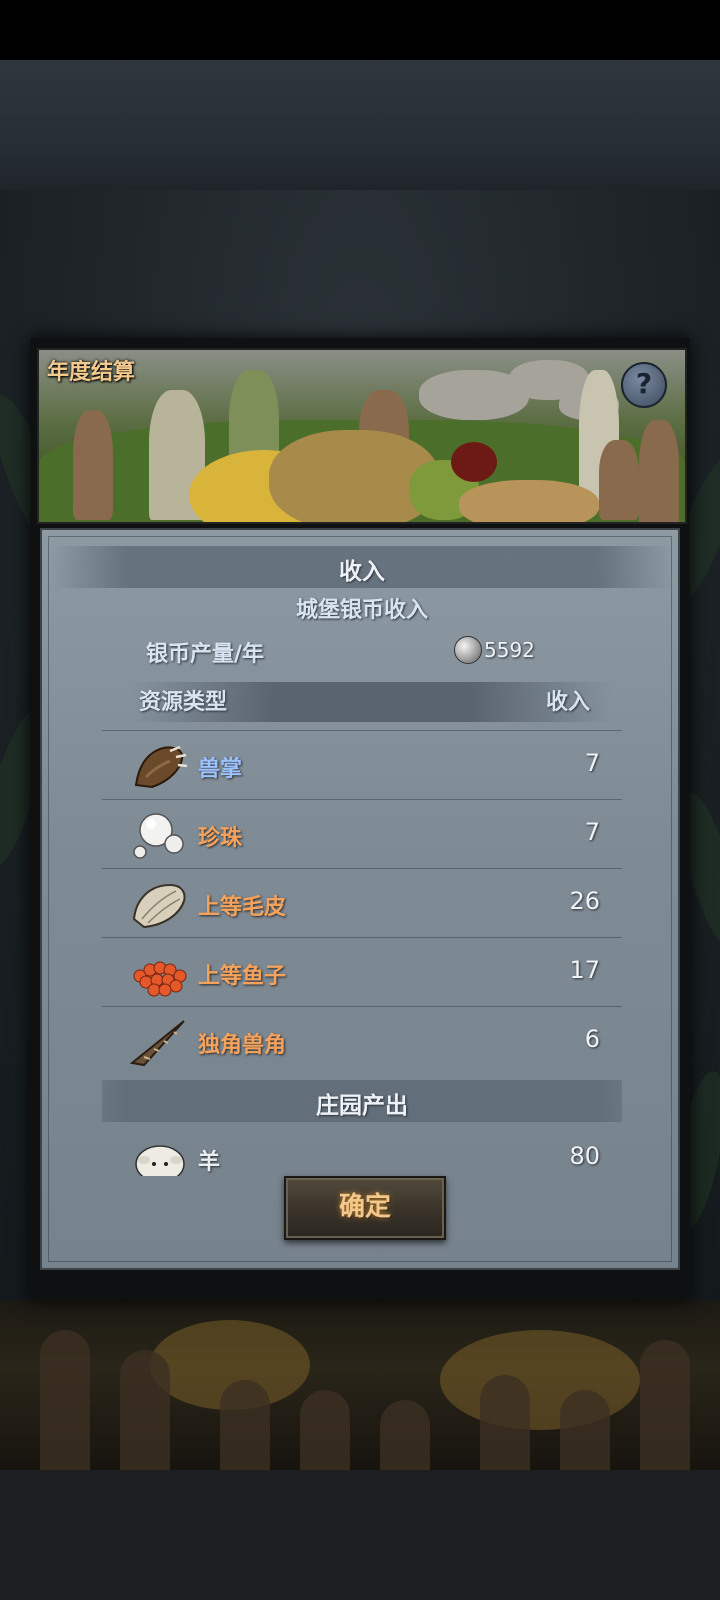 This screenshot has width=720, height=1600. What do you see at coordinates (158, 836) in the screenshot?
I see `pearl-icon` at bounding box center [158, 836].